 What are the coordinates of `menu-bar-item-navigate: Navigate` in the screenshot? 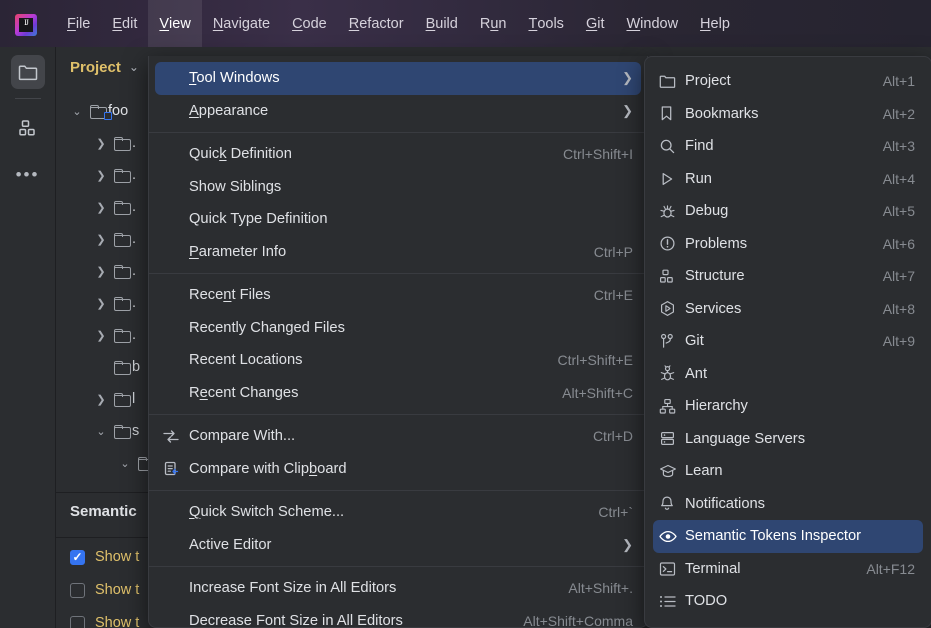 It's located at (241, 23).